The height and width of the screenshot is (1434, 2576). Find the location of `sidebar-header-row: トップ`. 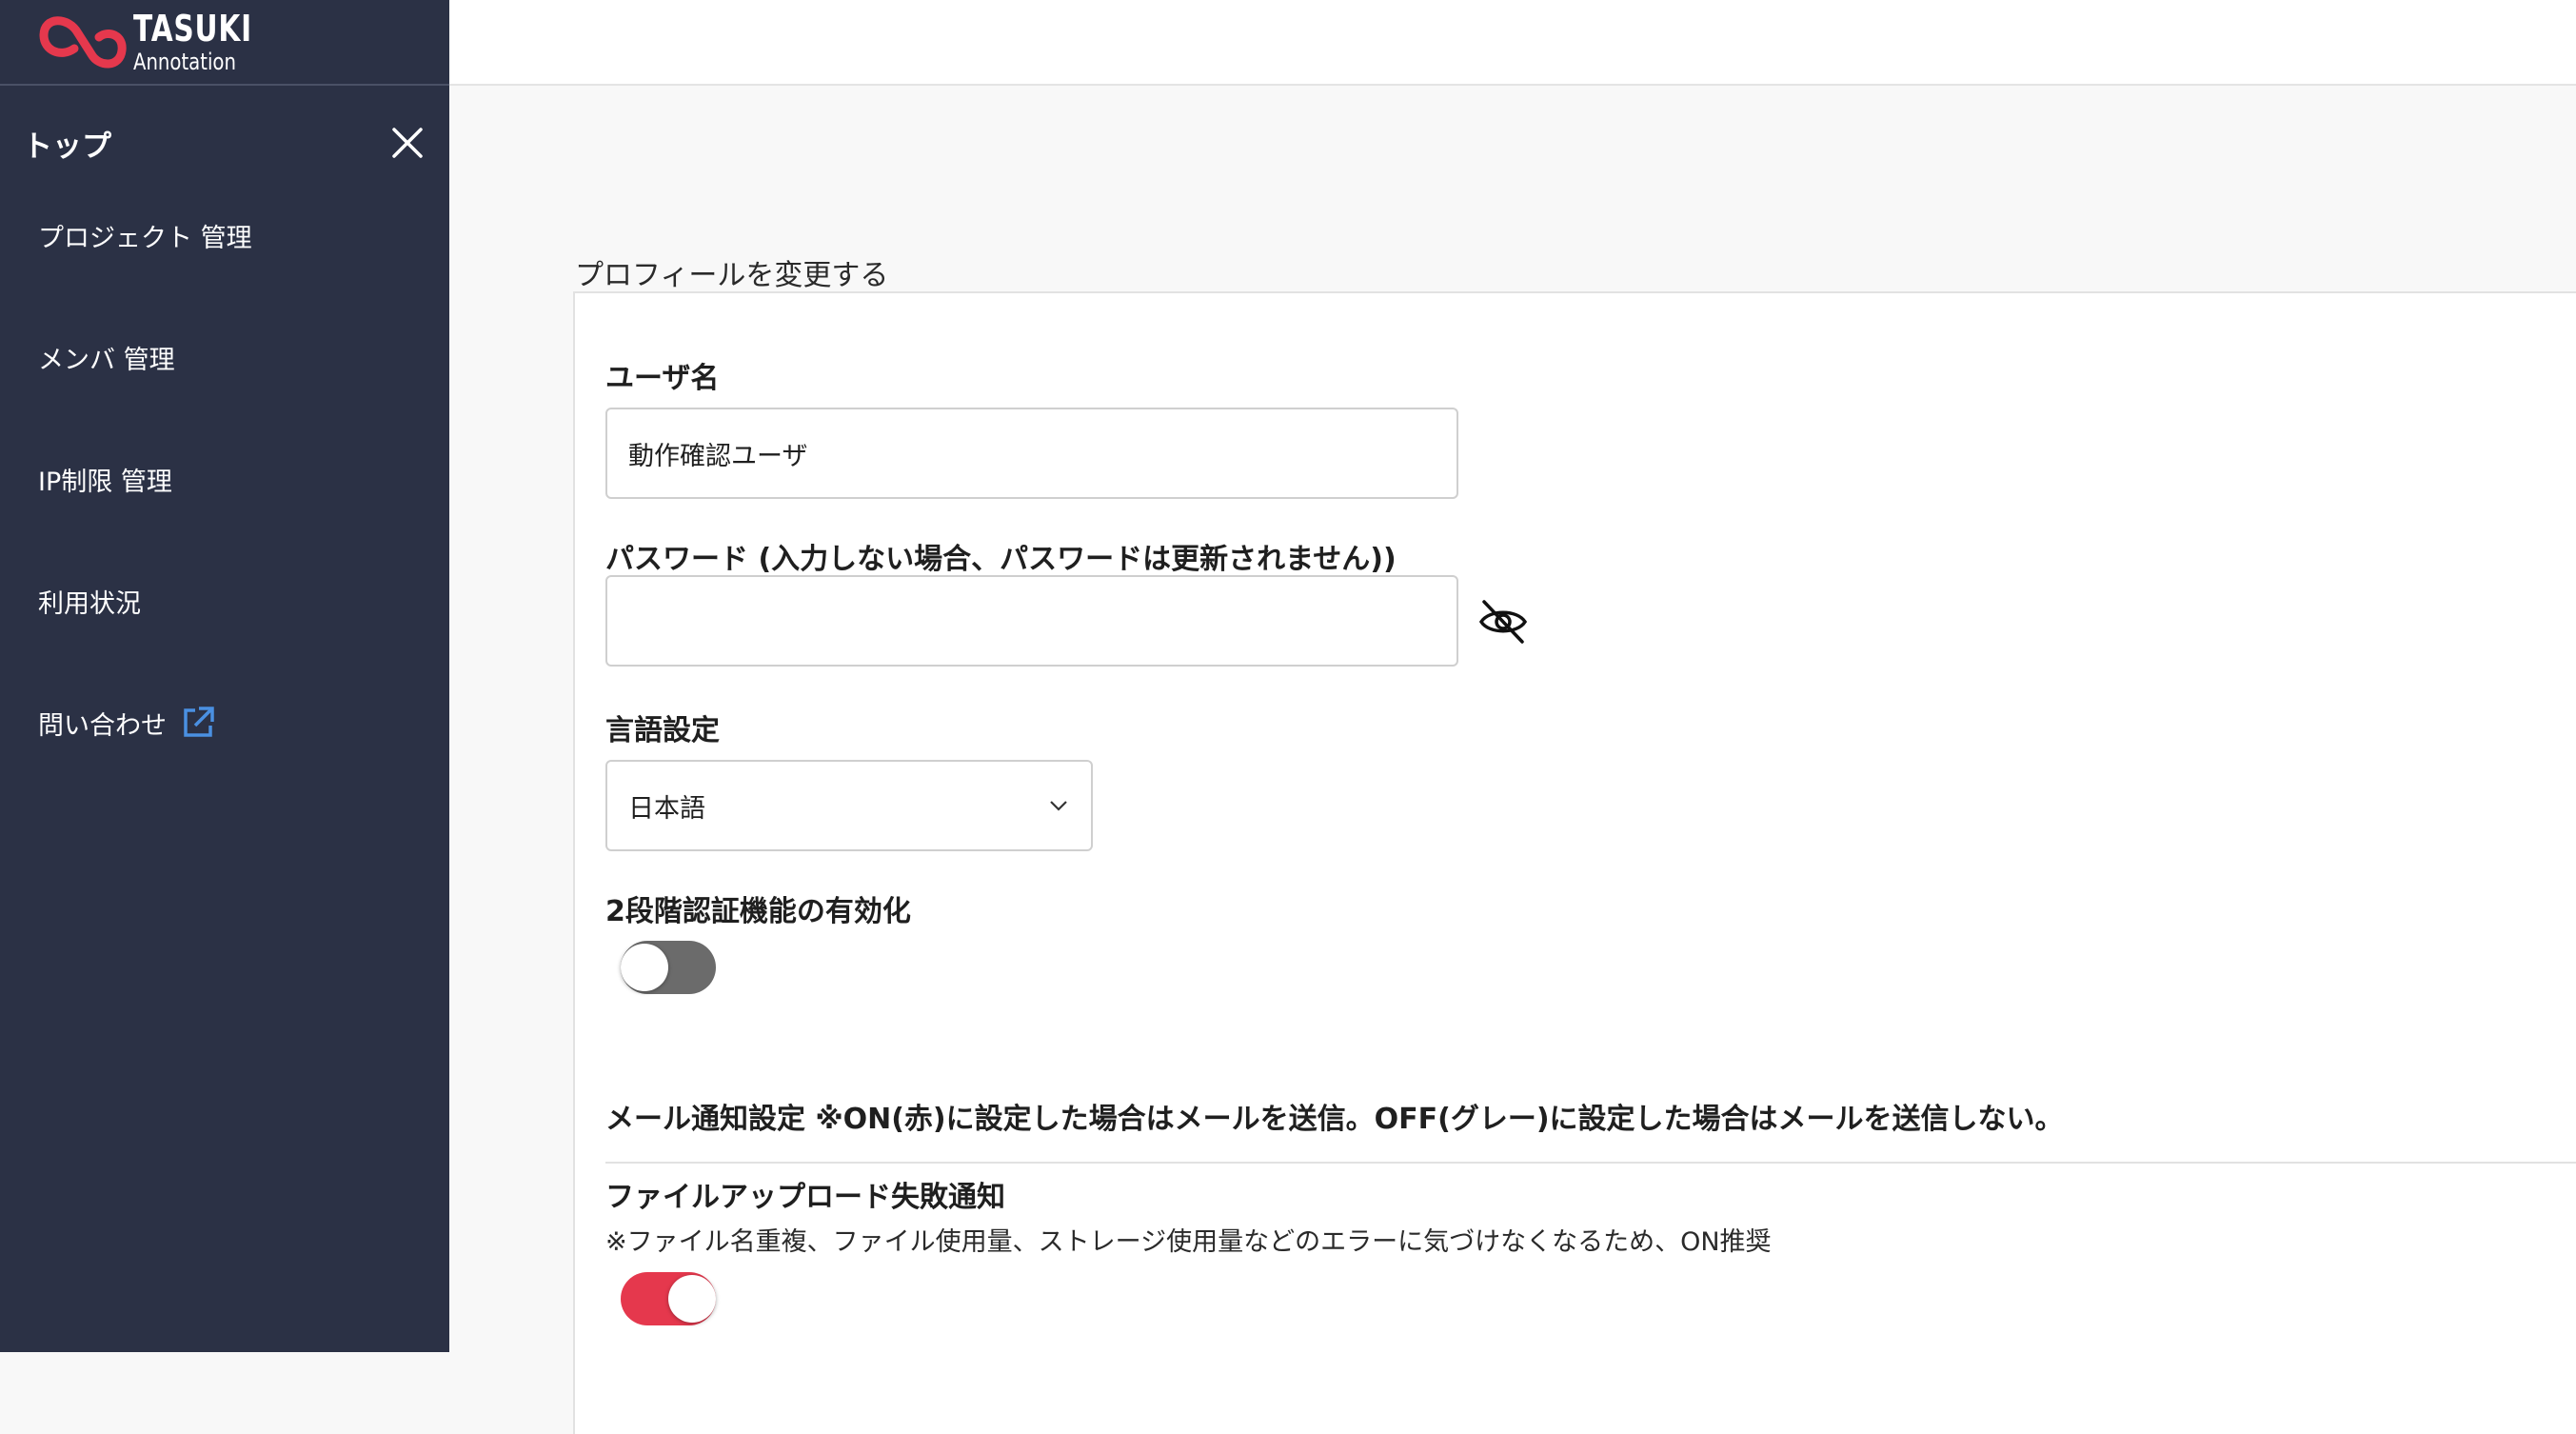

sidebar-header-row: トップ is located at coordinates (225, 143).